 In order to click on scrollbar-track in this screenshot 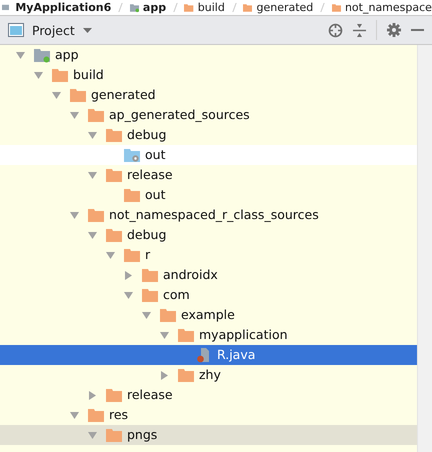, I will do `click(424, 248)`.